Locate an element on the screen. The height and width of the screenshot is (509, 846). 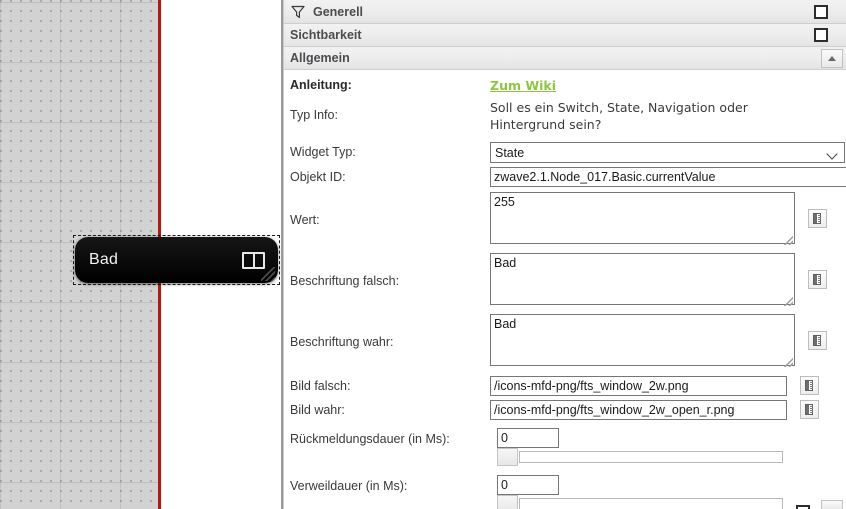
objekt-id-input is located at coordinates (668, 177).